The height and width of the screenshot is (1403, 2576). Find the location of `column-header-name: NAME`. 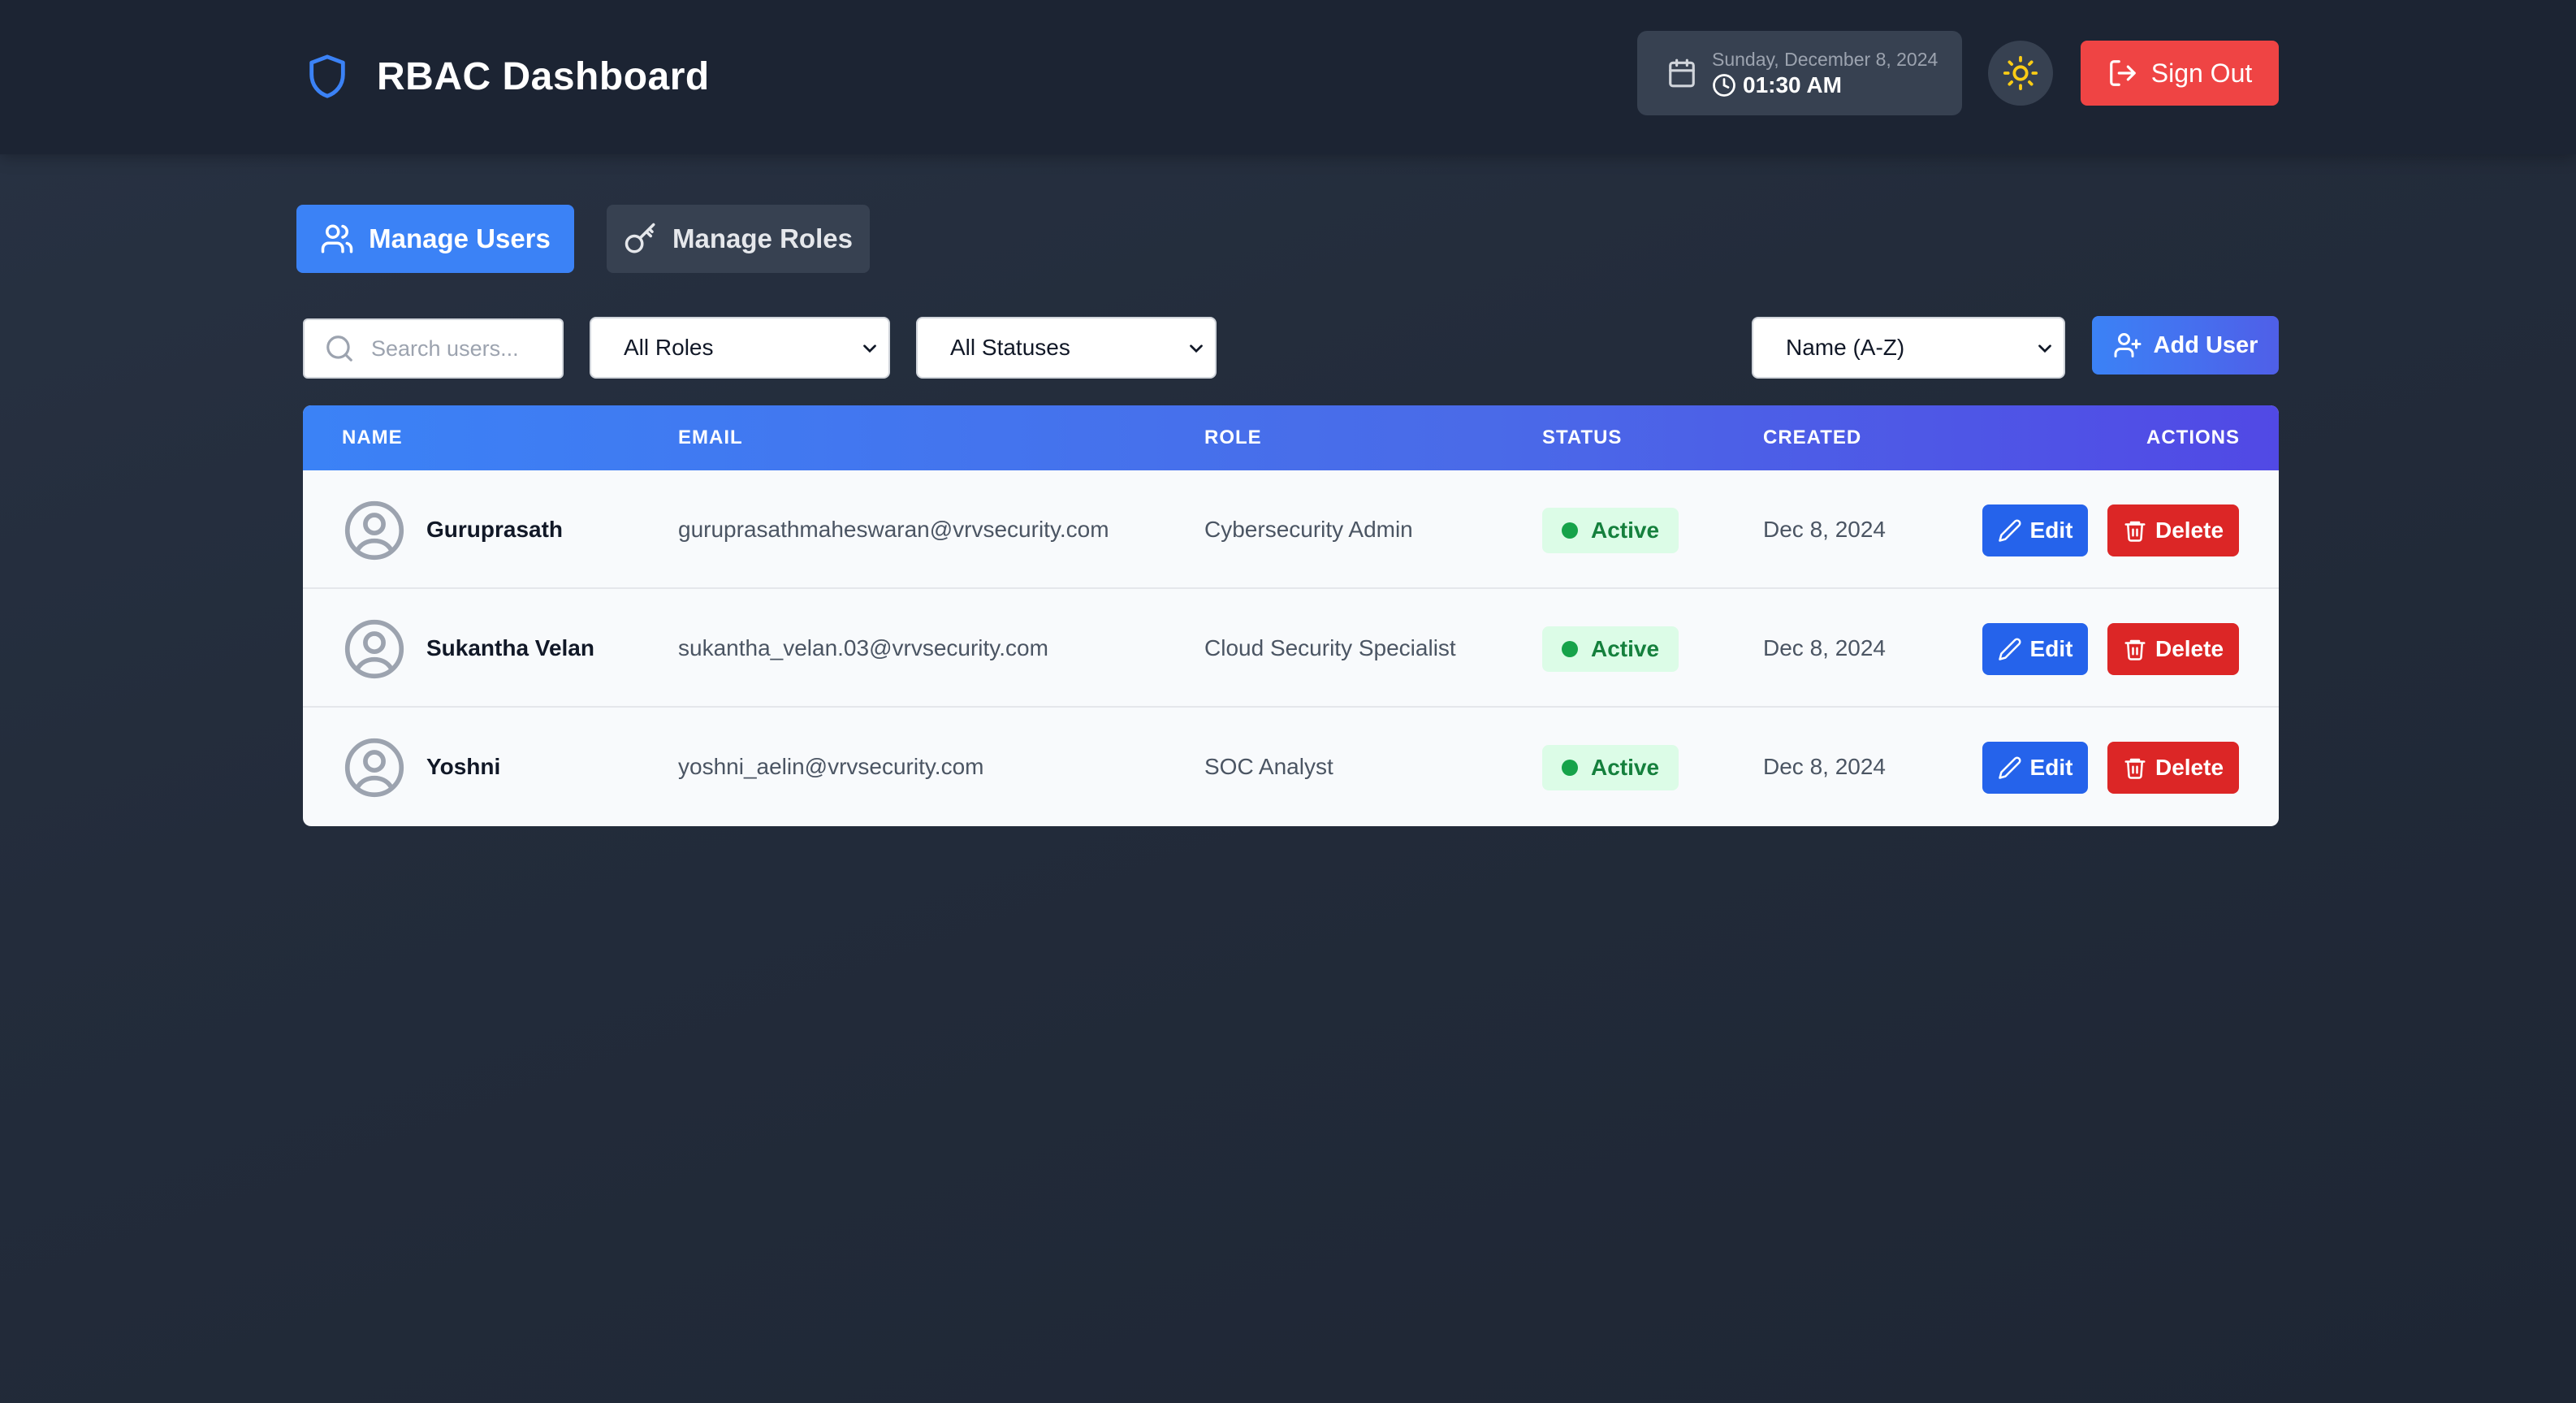

column-header-name: NAME is located at coordinates (372, 438).